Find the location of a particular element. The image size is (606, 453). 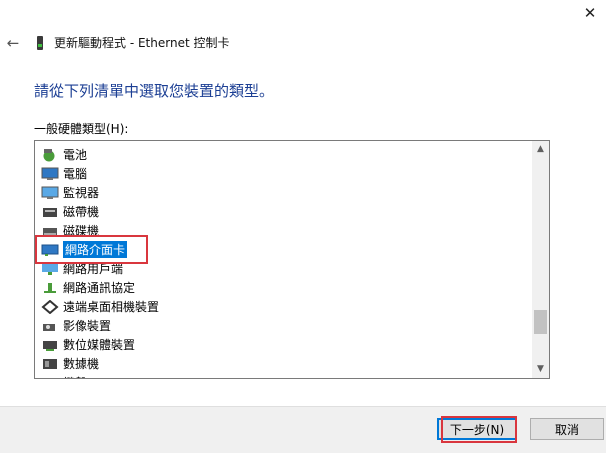

tape-drive-icon is located at coordinates (50, 212).